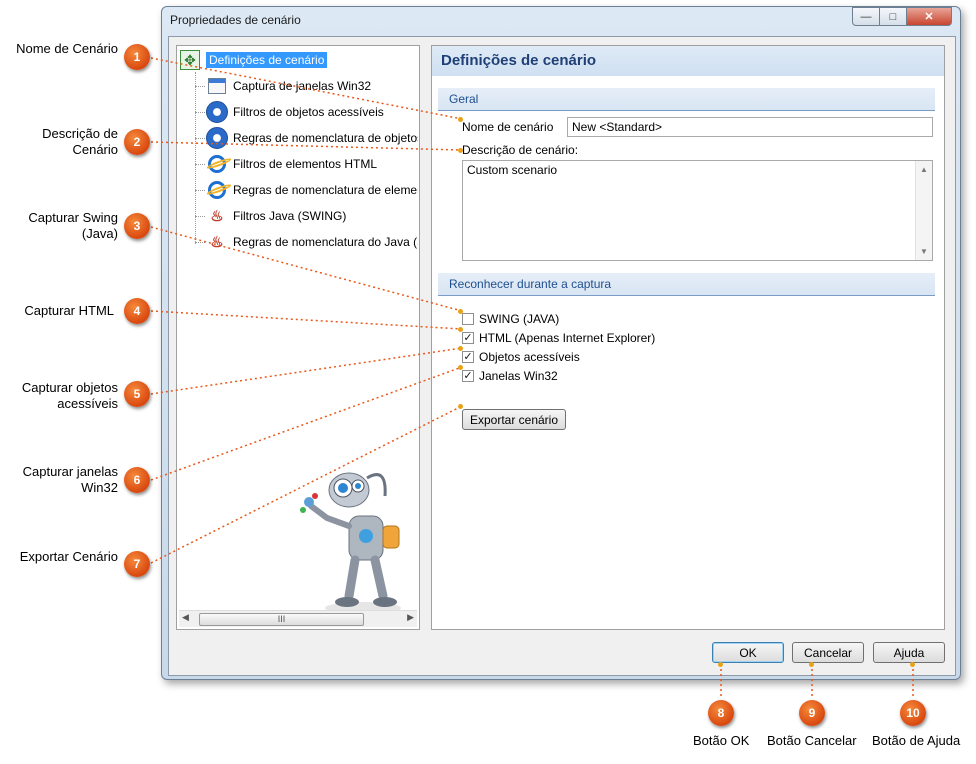 The width and height of the screenshot is (976, 764). What do you see at coordinates (137, 564) in the screenshot?
I see `callout-marker-7: 7` at bounding box center [137, 564].